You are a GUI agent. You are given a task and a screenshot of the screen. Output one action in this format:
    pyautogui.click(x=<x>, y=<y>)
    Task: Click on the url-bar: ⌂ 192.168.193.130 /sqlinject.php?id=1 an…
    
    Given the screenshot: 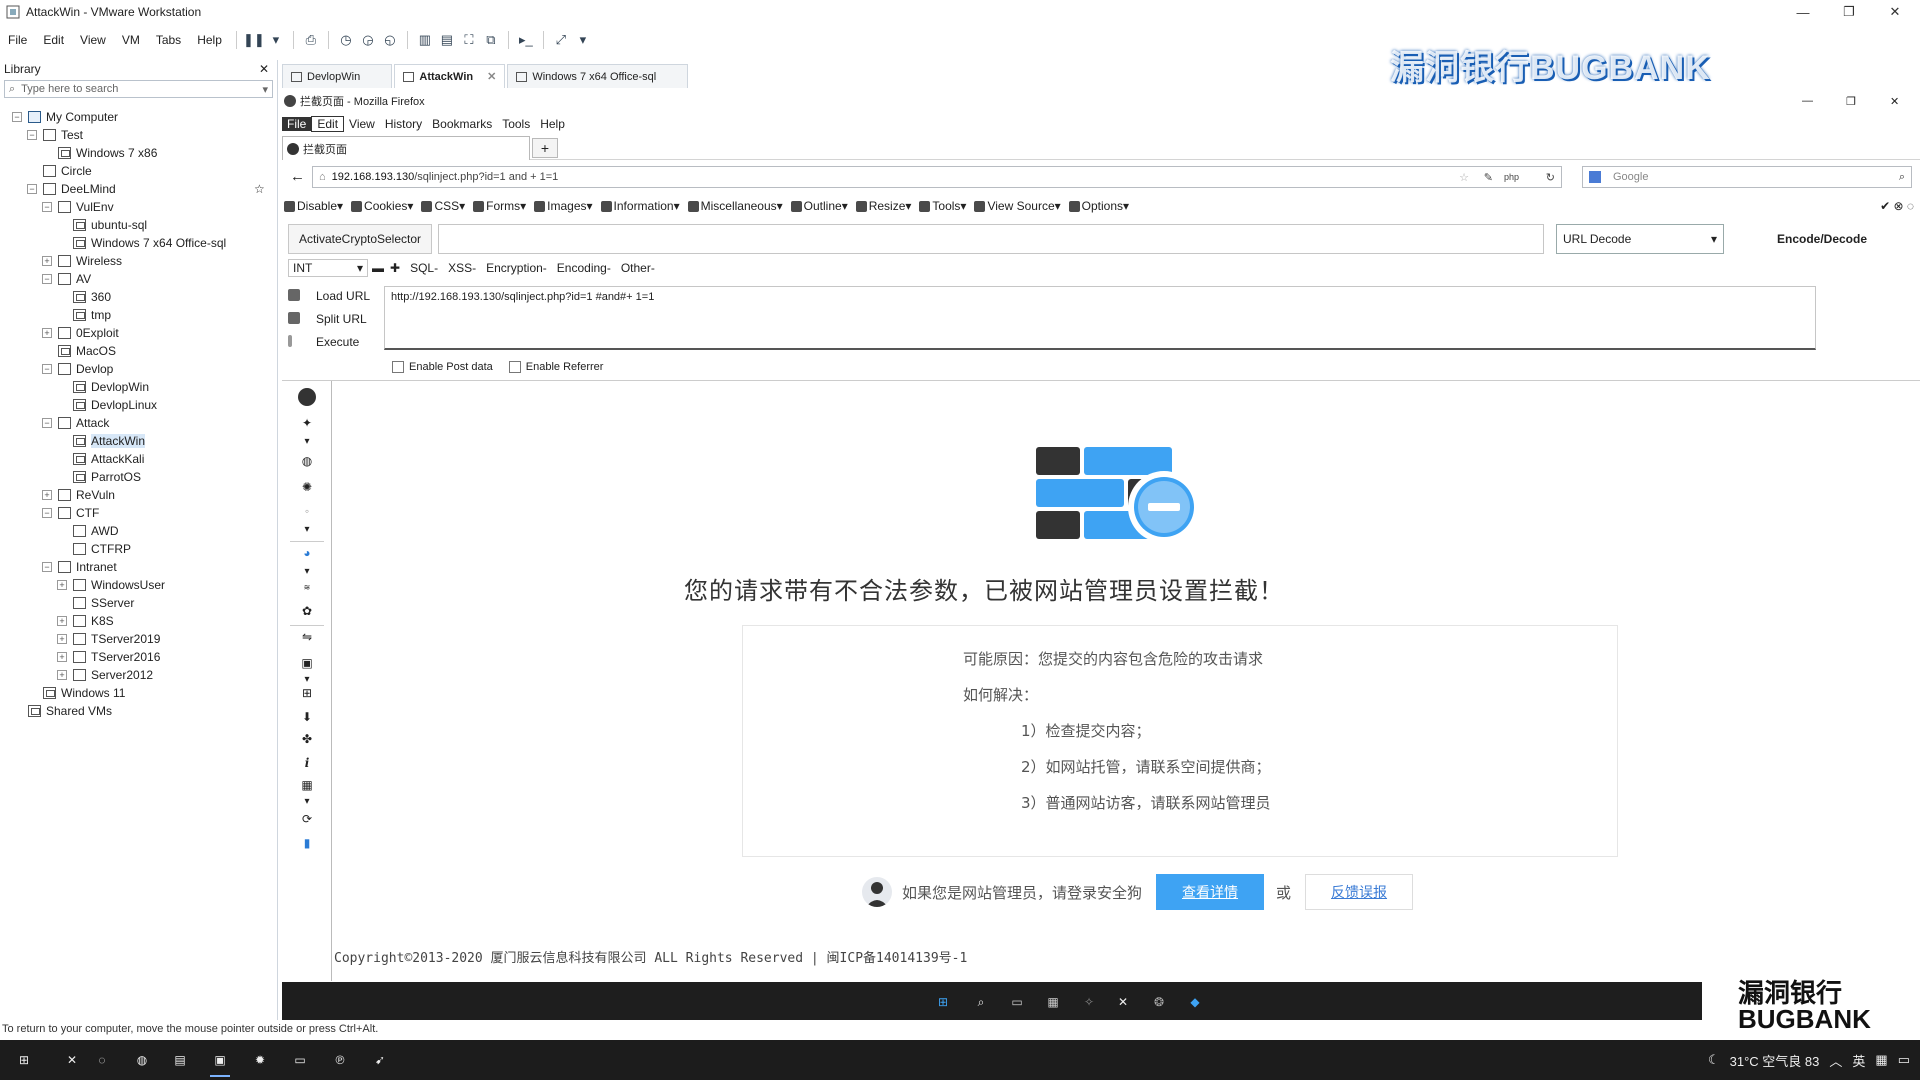 What is the action you would take?
    pyautogui.click(x=937, y=177)
    